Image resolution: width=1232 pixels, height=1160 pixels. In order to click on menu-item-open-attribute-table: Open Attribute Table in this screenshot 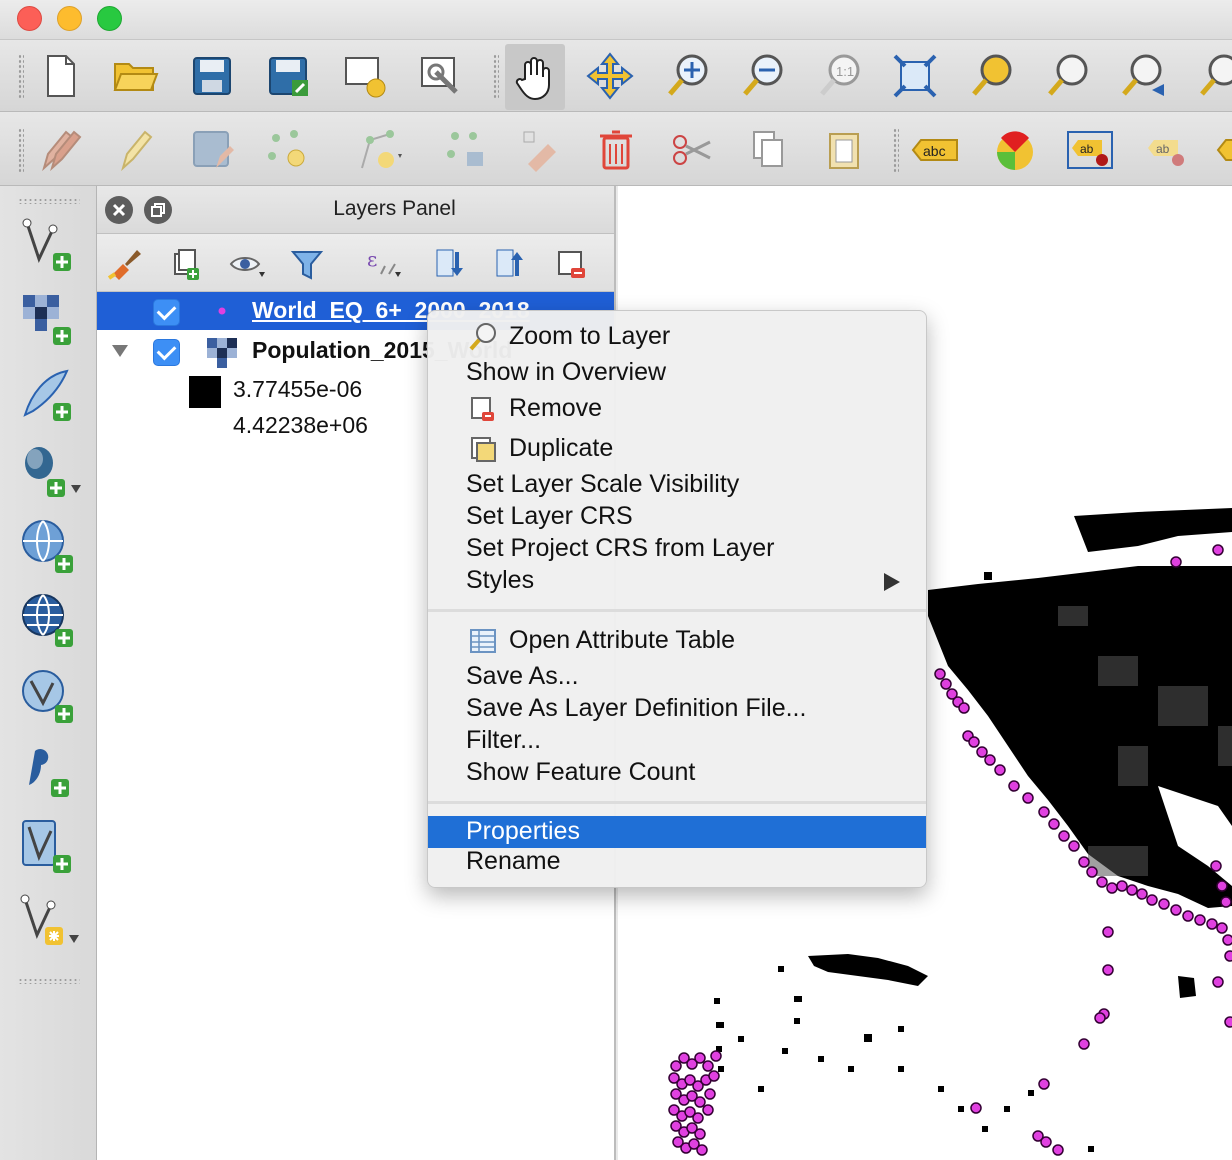, I will do `click(677, 641)`.